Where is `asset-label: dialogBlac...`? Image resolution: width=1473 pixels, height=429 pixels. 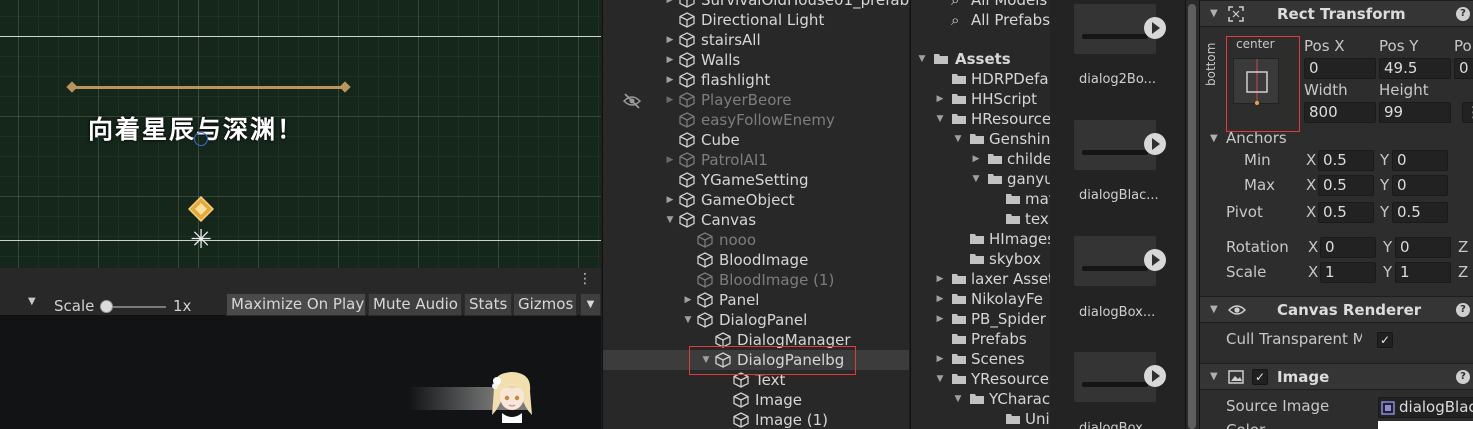
asset-label: dialogBlac... is located at coordinates (1129, 195).